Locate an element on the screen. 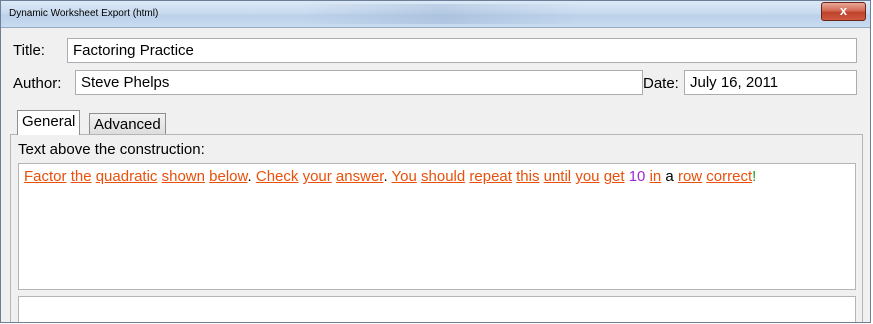 This screenshot has width=873, height=324. spellcheck-word: Factor is located at coordinates (45, 176).